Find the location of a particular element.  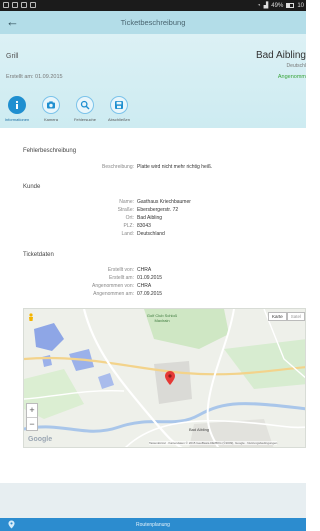

pegman-icon is located at coordinates (31, 318).